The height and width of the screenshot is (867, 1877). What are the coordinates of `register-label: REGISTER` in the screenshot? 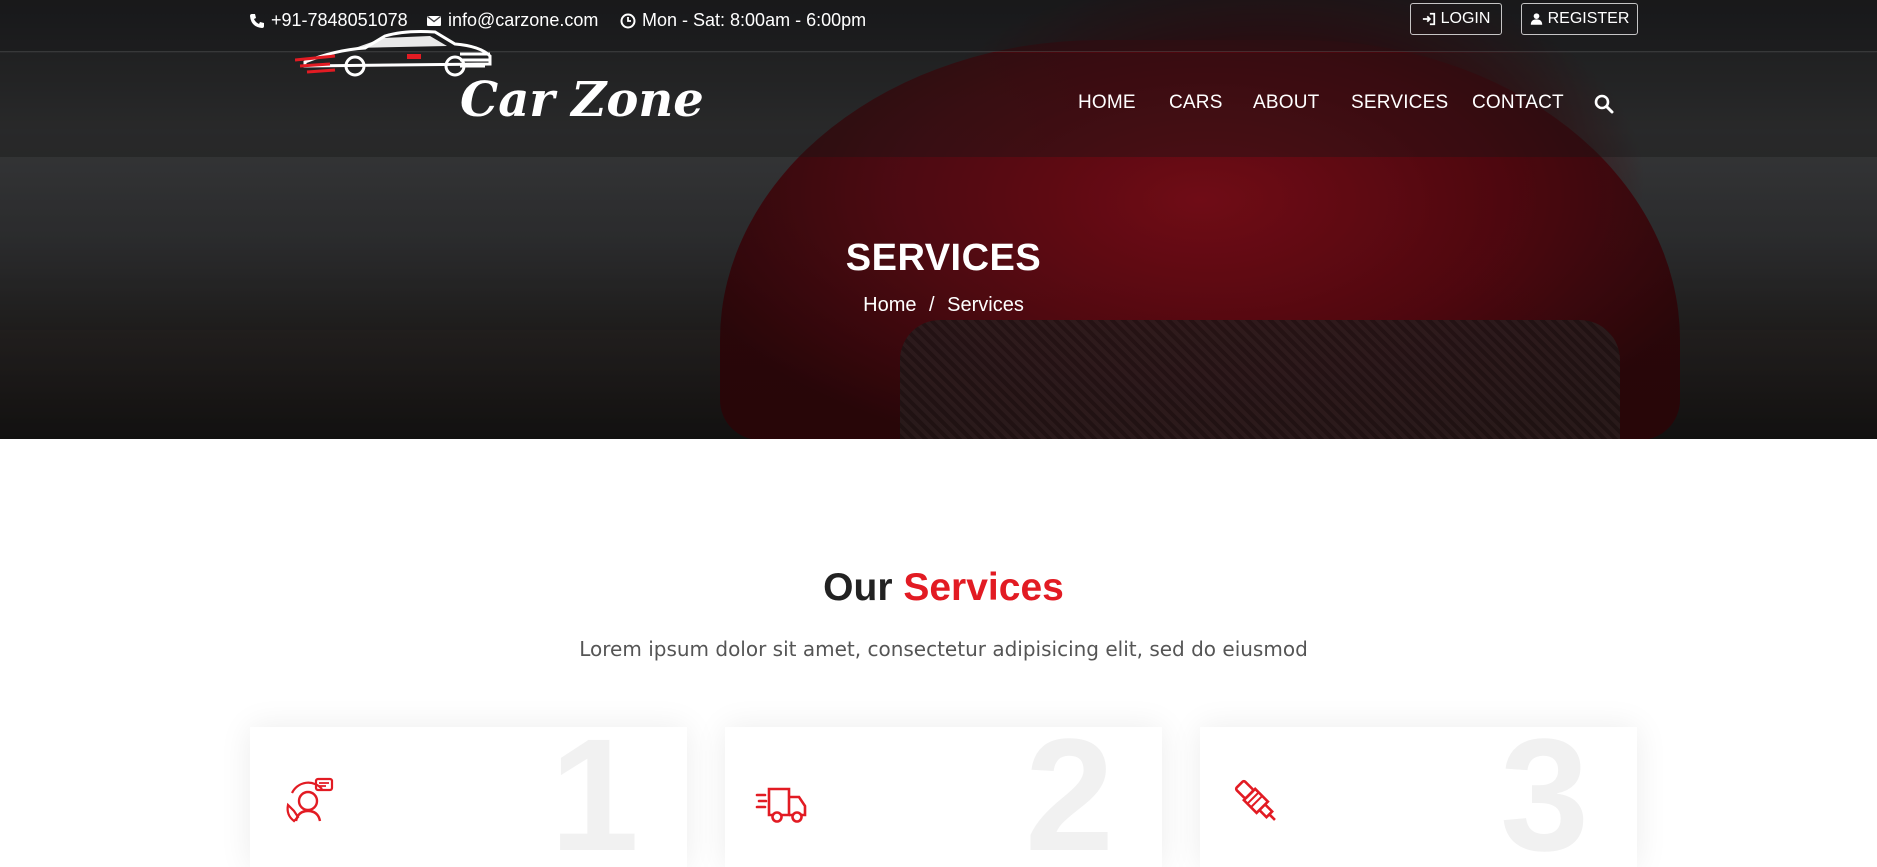 It's located at (1588, 18).